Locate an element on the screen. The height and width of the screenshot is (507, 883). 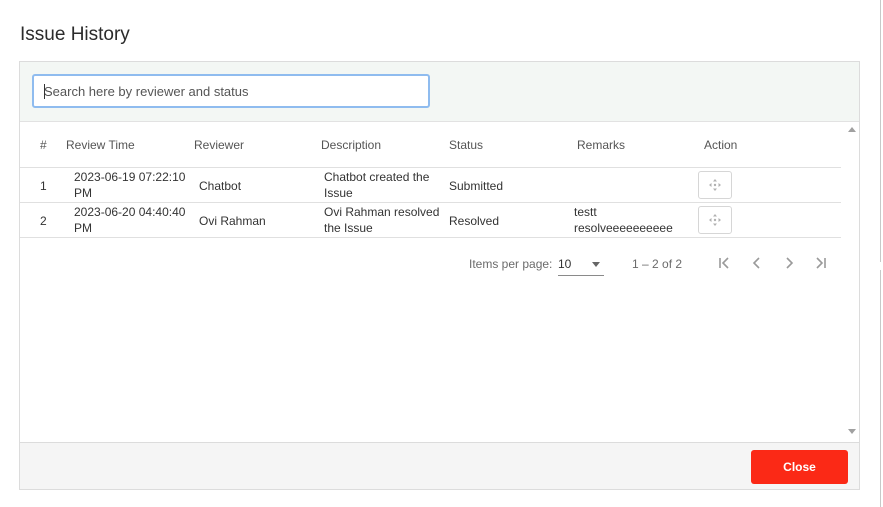
description-line1: Chatbot created the is located at coordinates (377, 177).